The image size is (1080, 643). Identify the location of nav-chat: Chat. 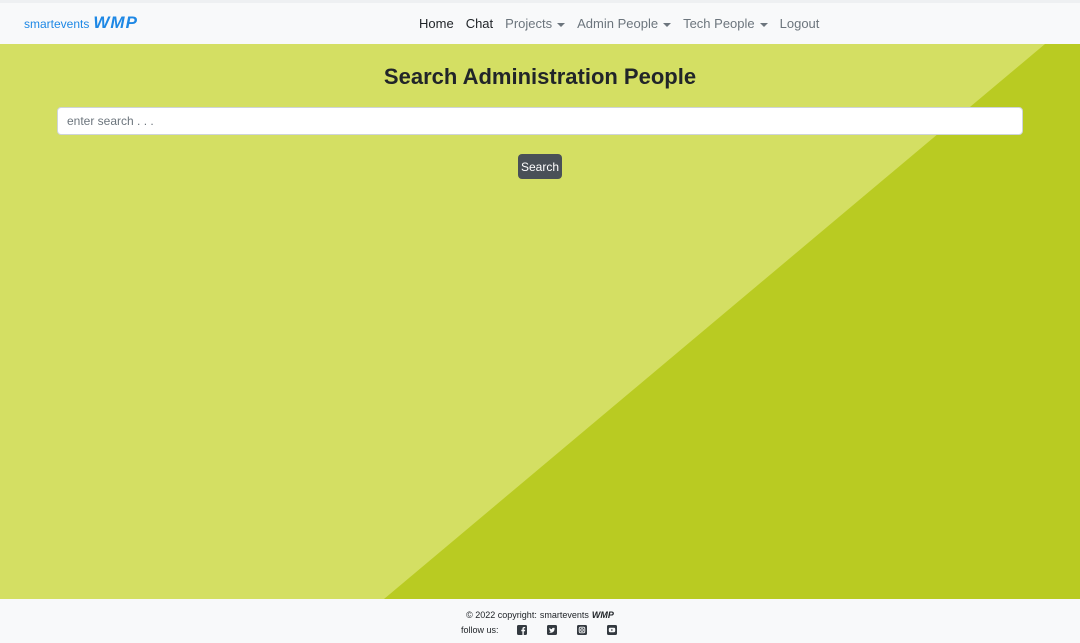
(479, 23).